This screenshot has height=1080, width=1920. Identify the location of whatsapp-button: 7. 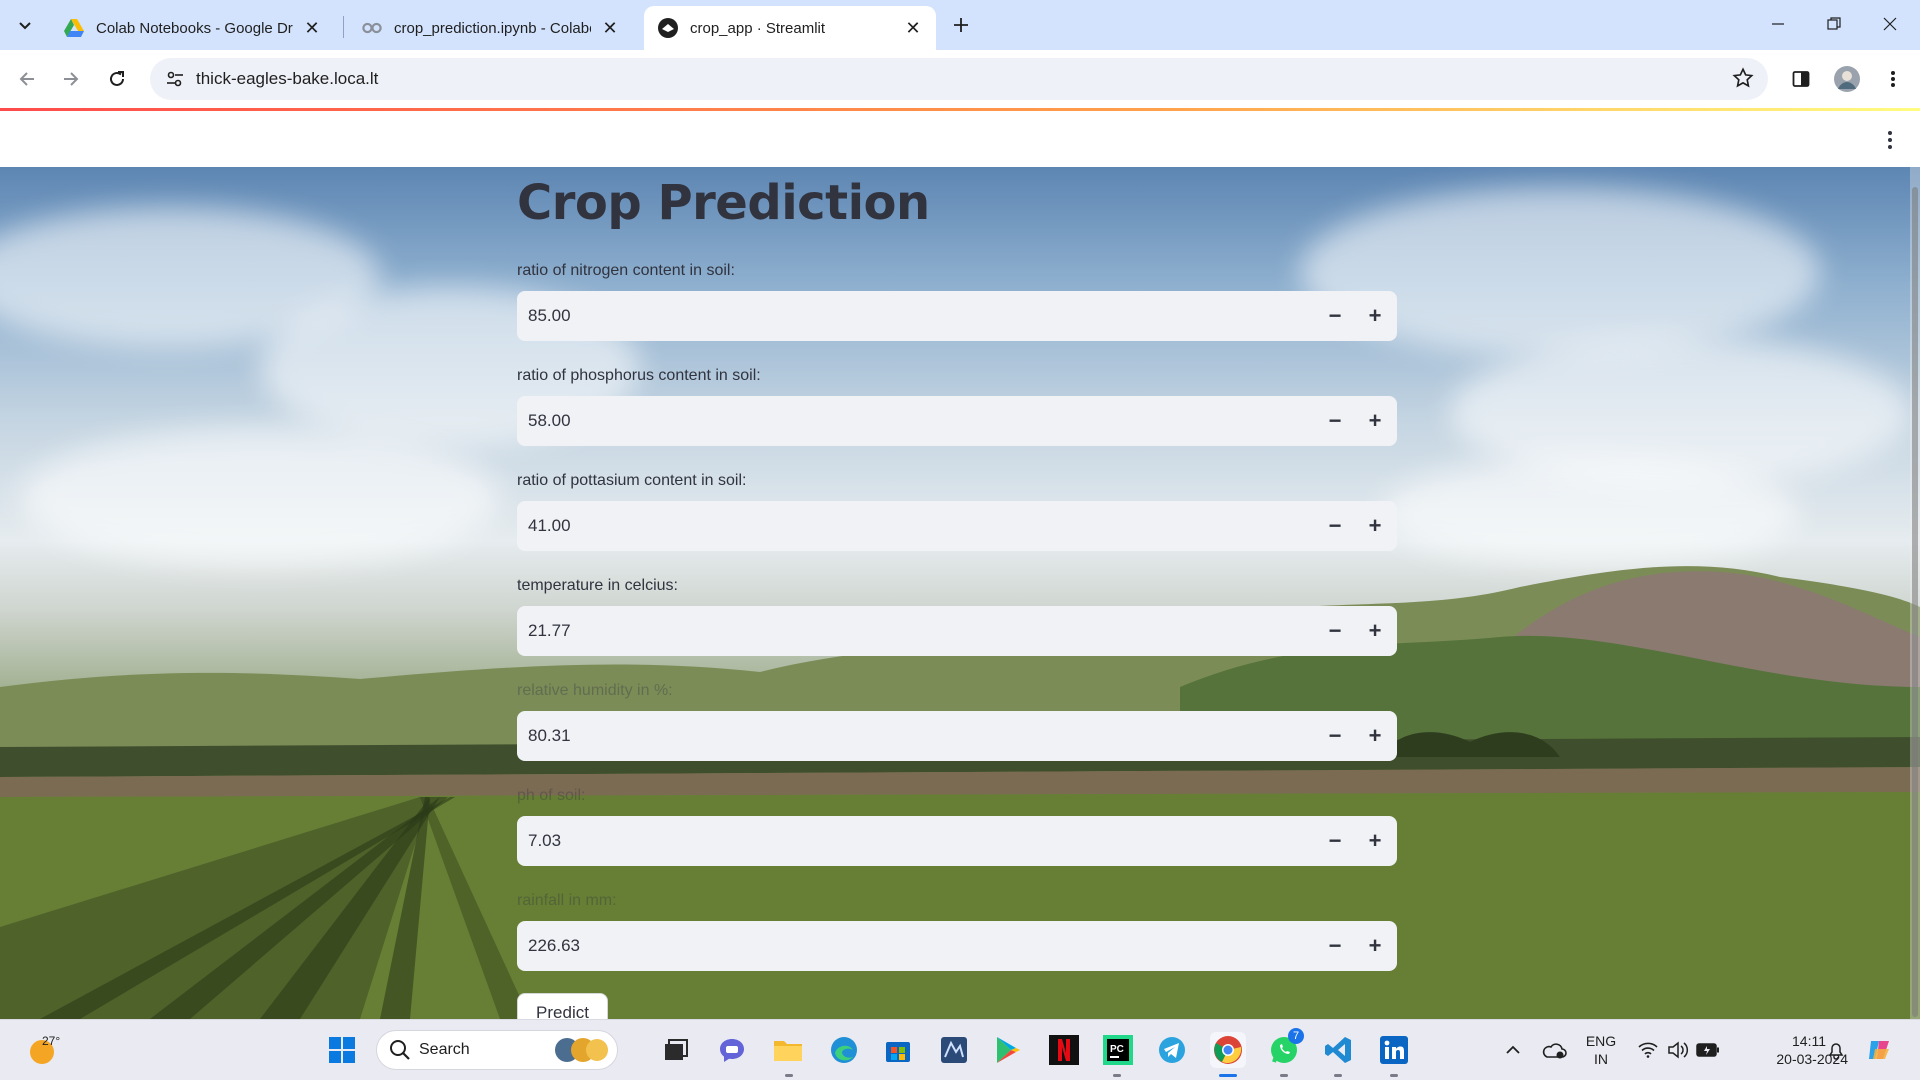
(1285, 1048).